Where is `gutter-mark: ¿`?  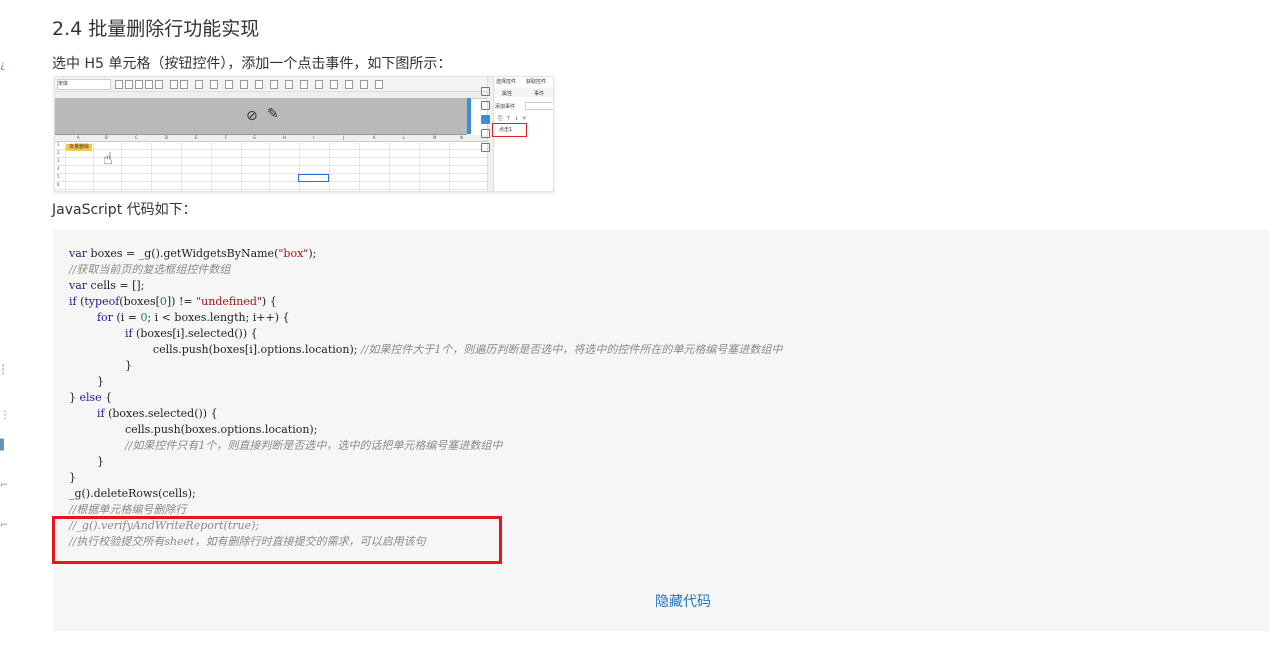
gutter-mark: ¿ is located at coordinates (3, 65).